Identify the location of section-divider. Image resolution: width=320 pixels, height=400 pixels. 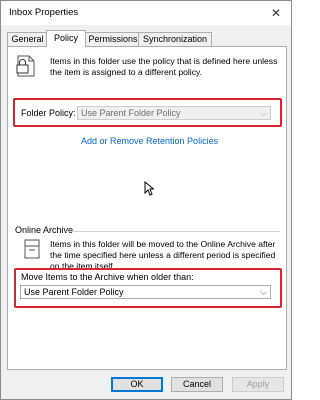
(173, 231).